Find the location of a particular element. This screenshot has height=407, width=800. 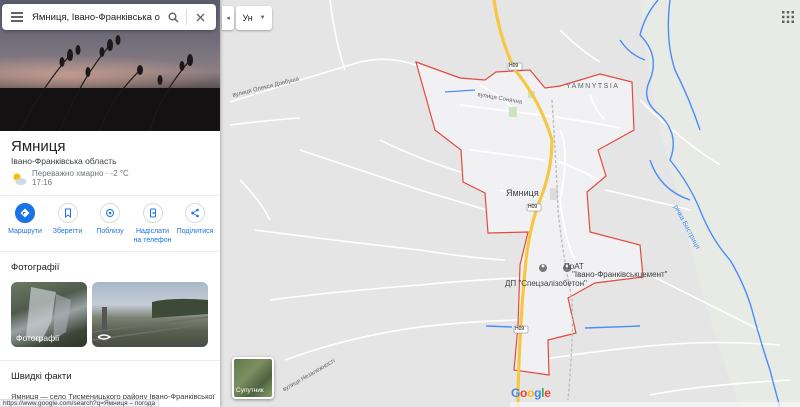

weather-time: 17:16 is located at coordinates (42, 182).